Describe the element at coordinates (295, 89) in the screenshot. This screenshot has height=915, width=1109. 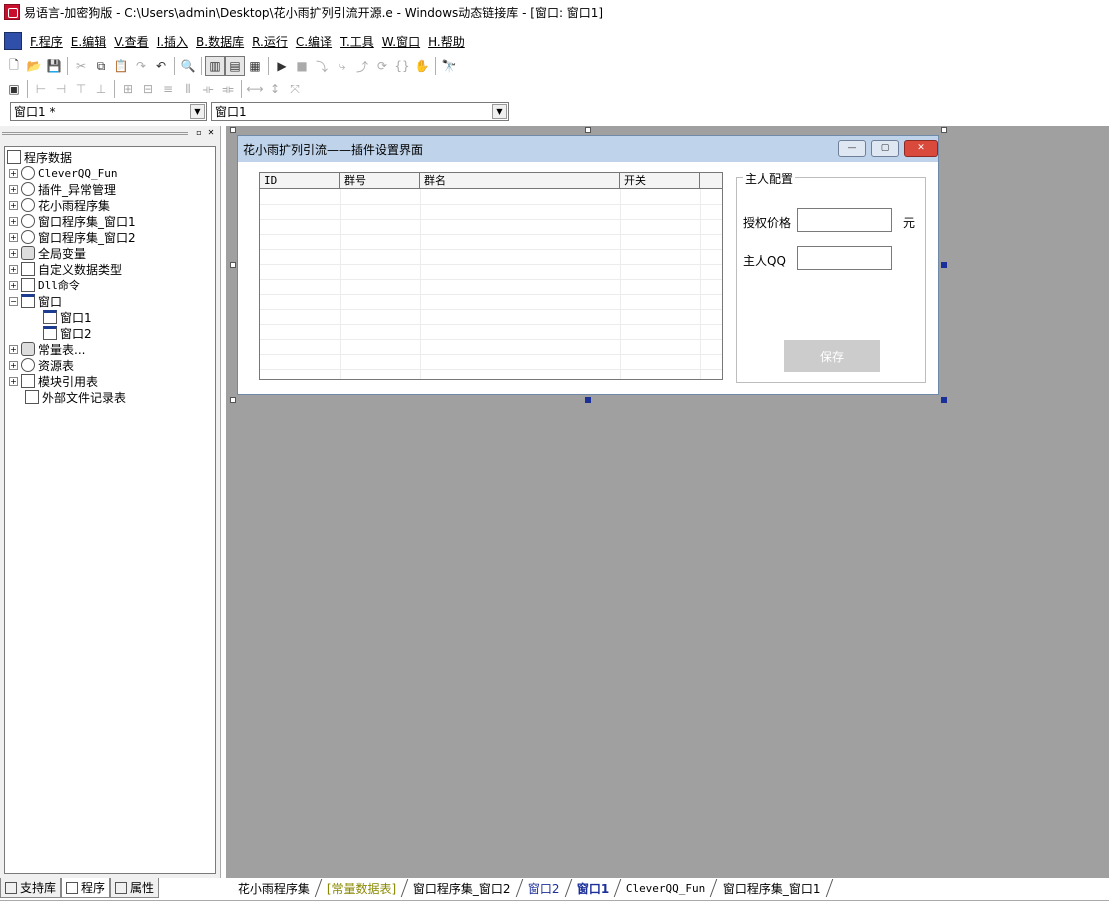
I see `size-both-icon: ⤧` at that location.